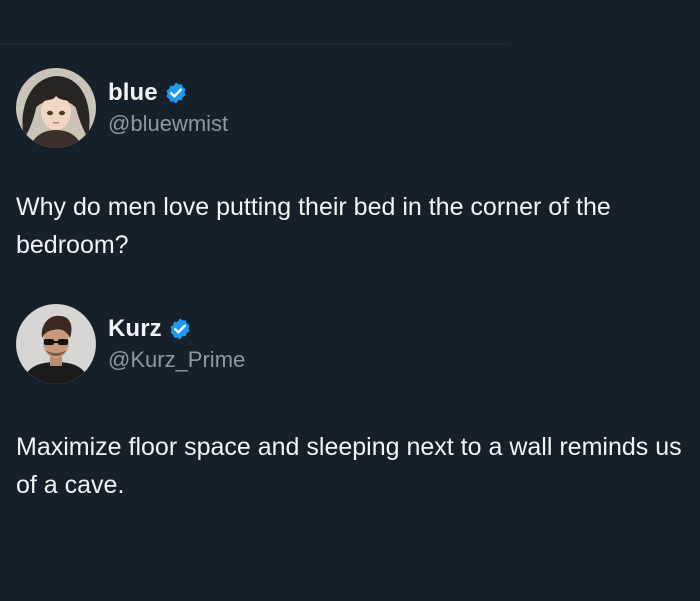  Describe the element at coordinates (135, 329) in the screenshot. I see `display-name: Kurz` at that location.